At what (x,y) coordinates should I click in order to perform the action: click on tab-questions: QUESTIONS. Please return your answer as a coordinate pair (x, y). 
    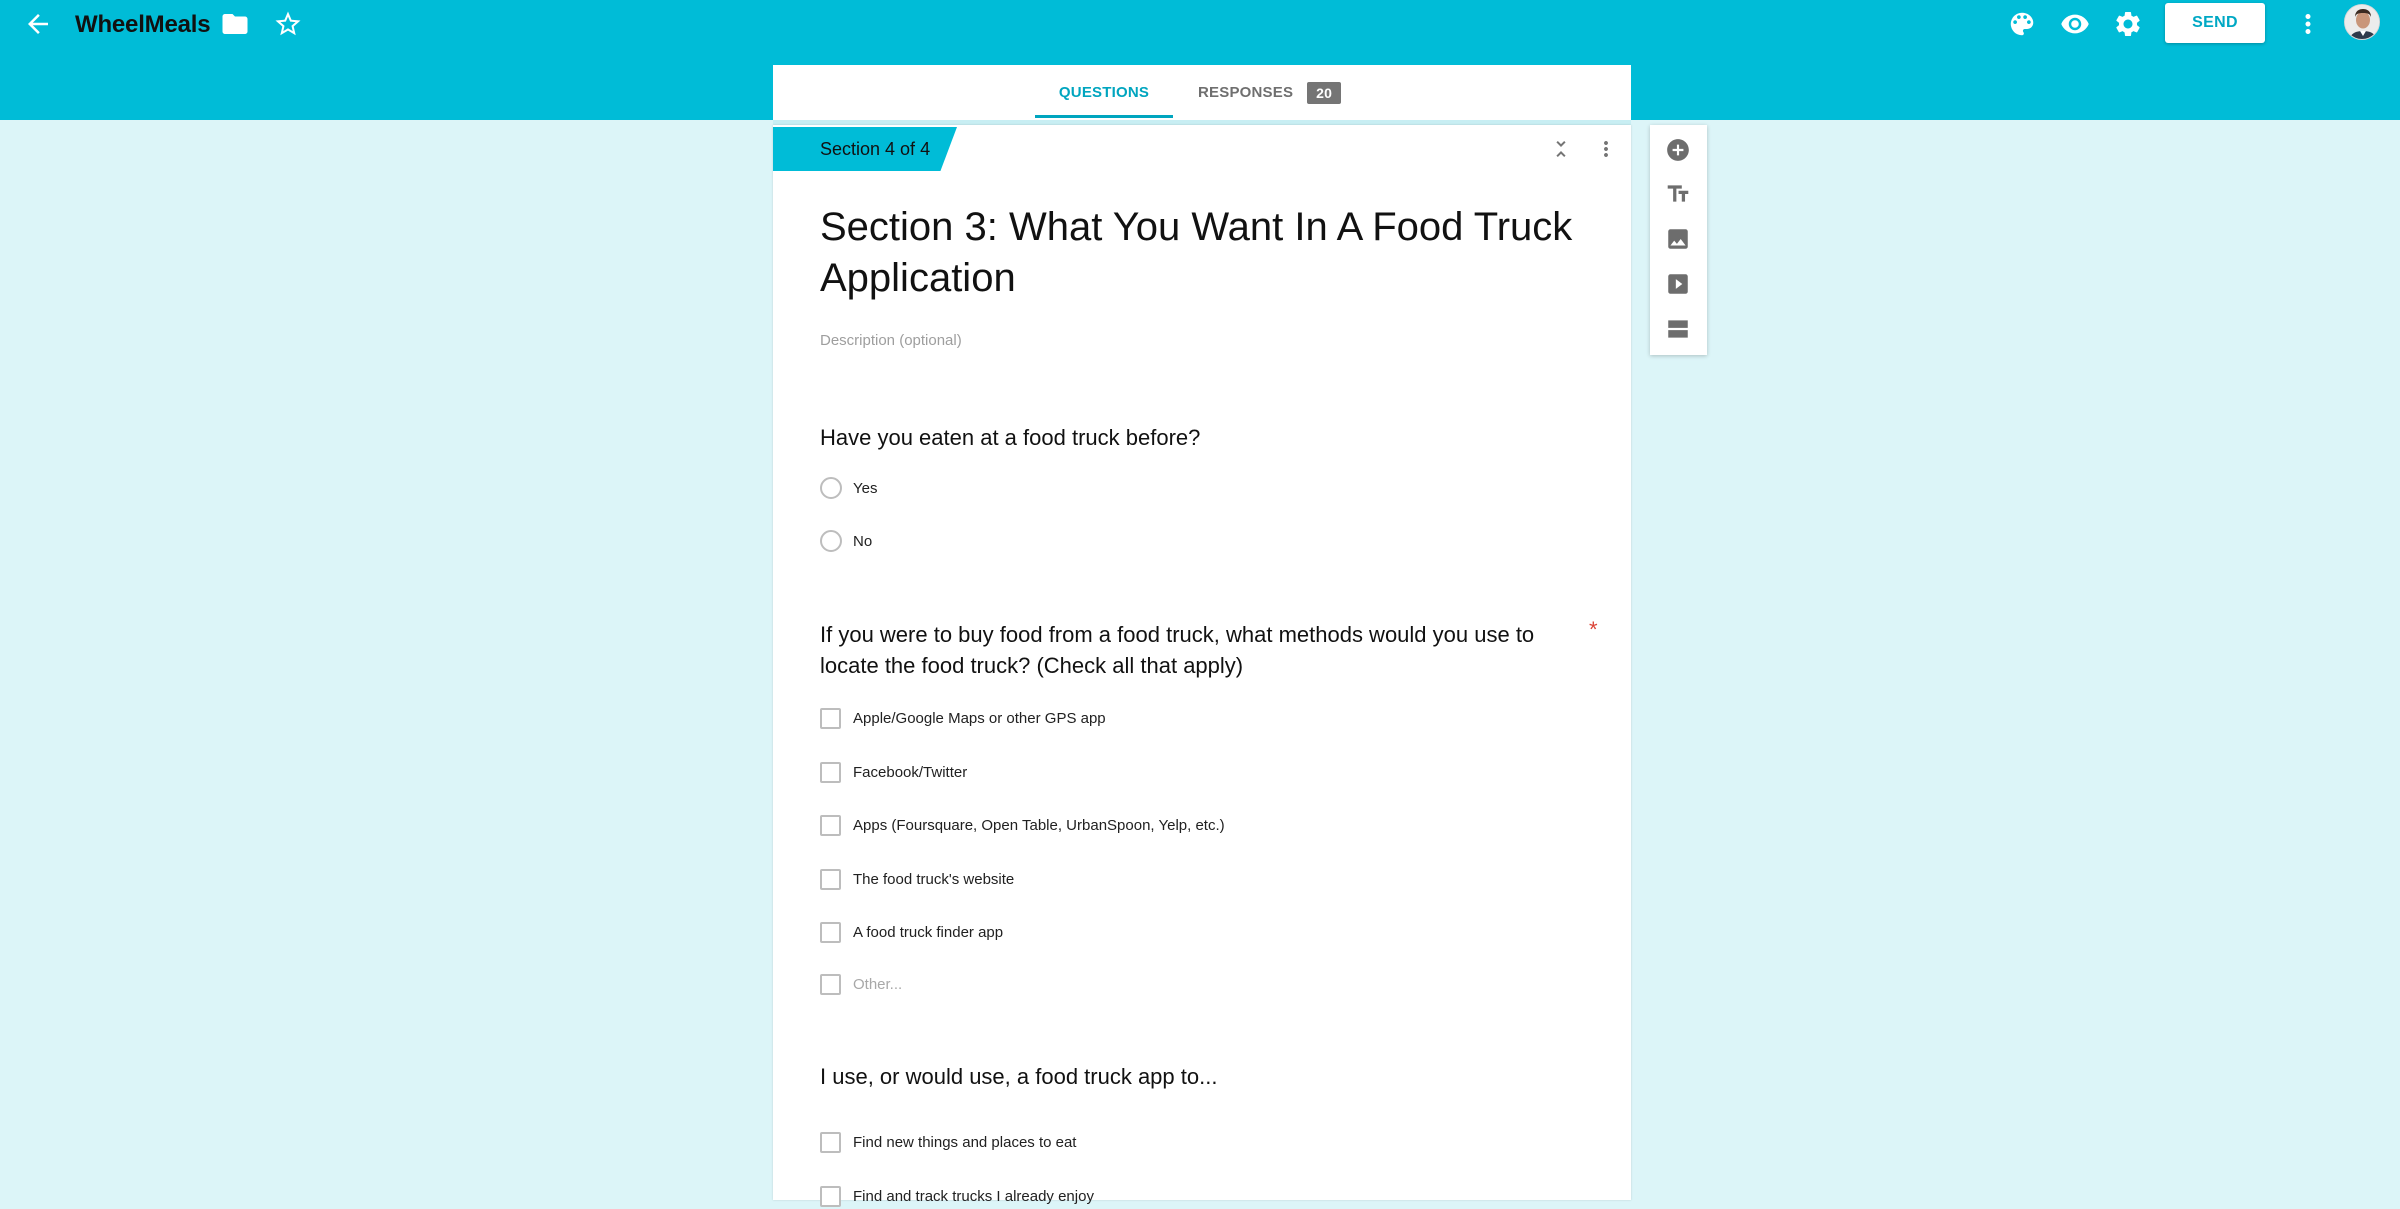
    Looking at the image, I should click on (1104, 92).